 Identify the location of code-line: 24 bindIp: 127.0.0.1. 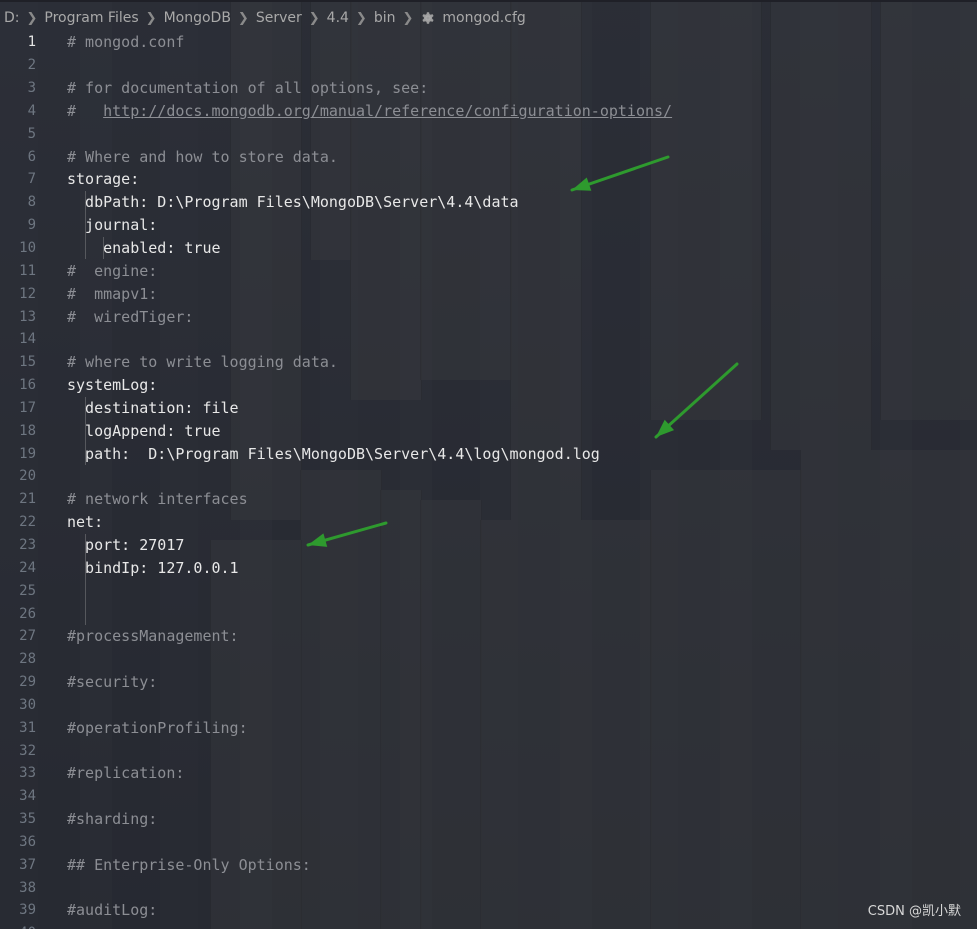
(488, 567).